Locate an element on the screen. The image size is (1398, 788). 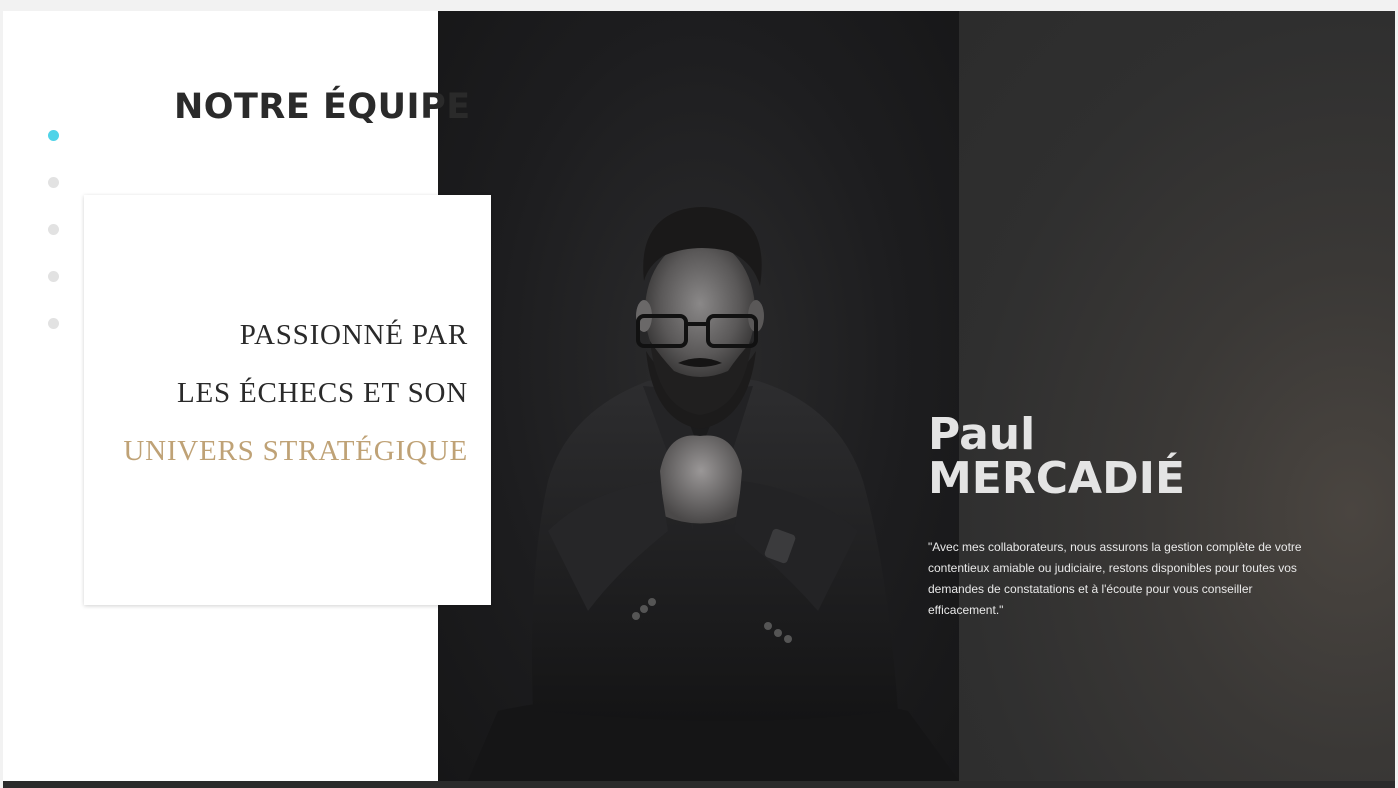
card-line-1: PASSIONNÉ PAR is located at coordinates (353, 335).